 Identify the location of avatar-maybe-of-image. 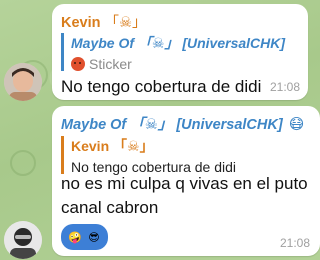
(23, 240).